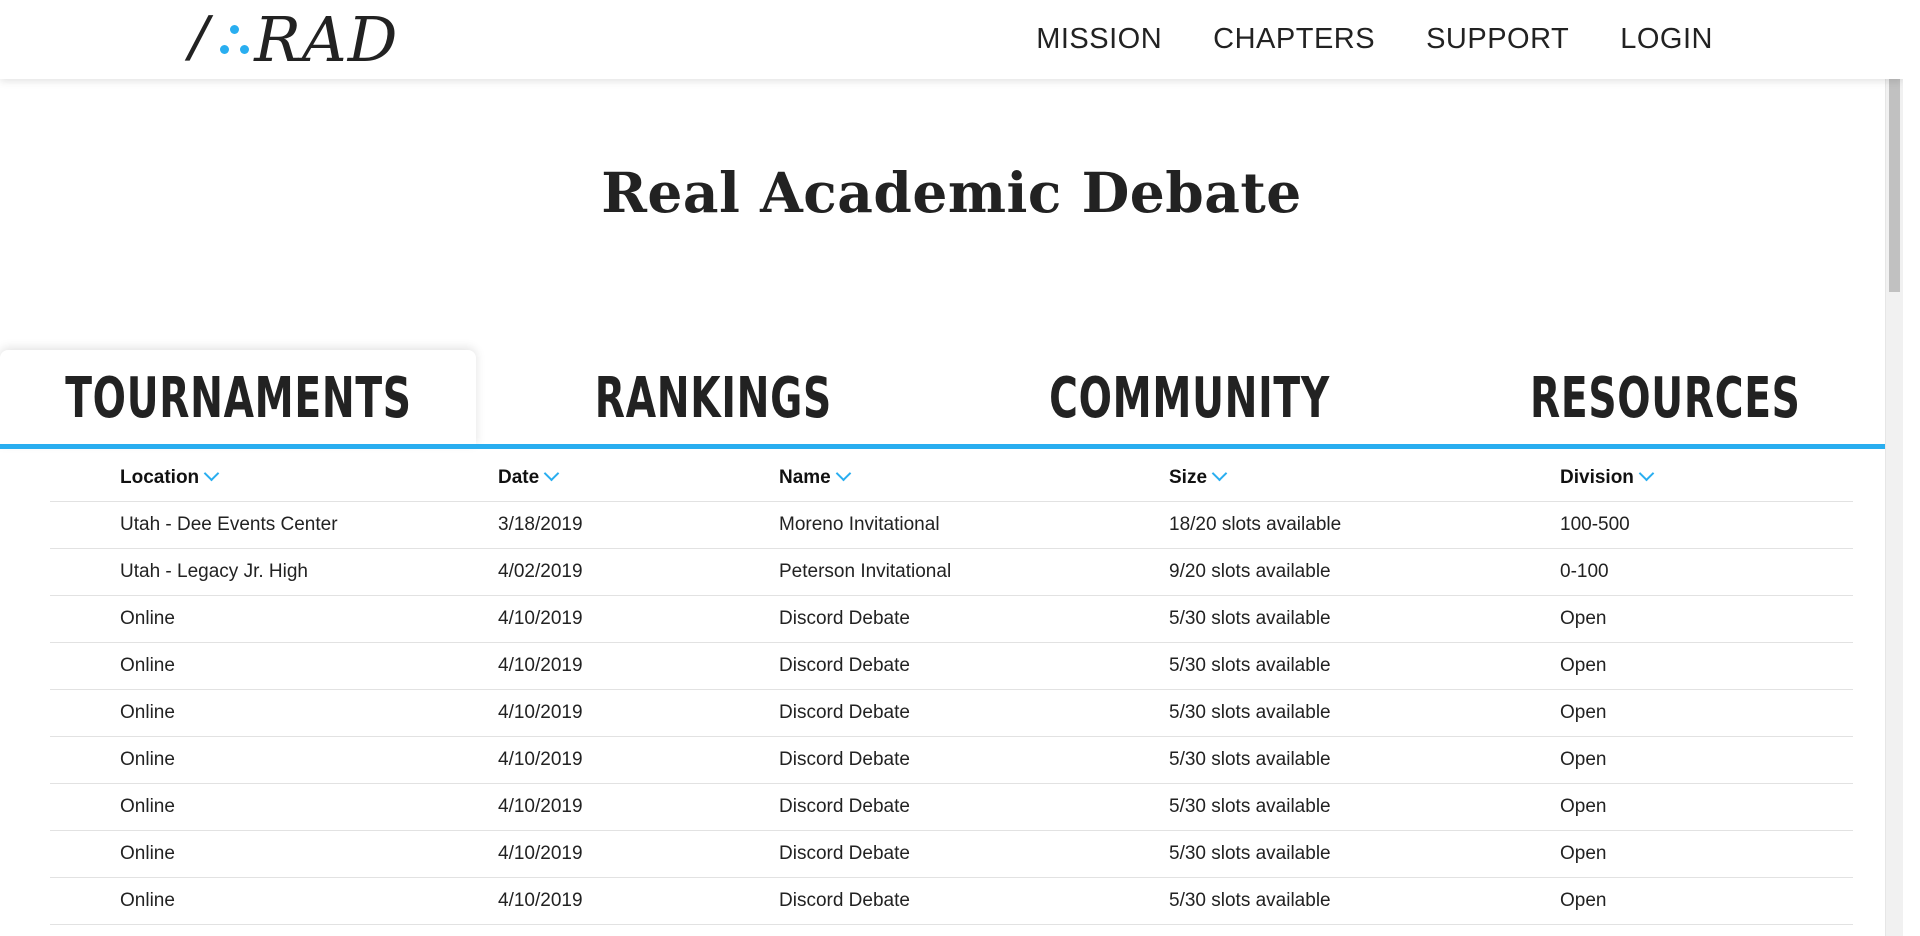 The width and height of the screenshot is (1920, 936). Describe the element at coordinates (1597, 477) in the screenshot. I see `column-label: Division` at that location.